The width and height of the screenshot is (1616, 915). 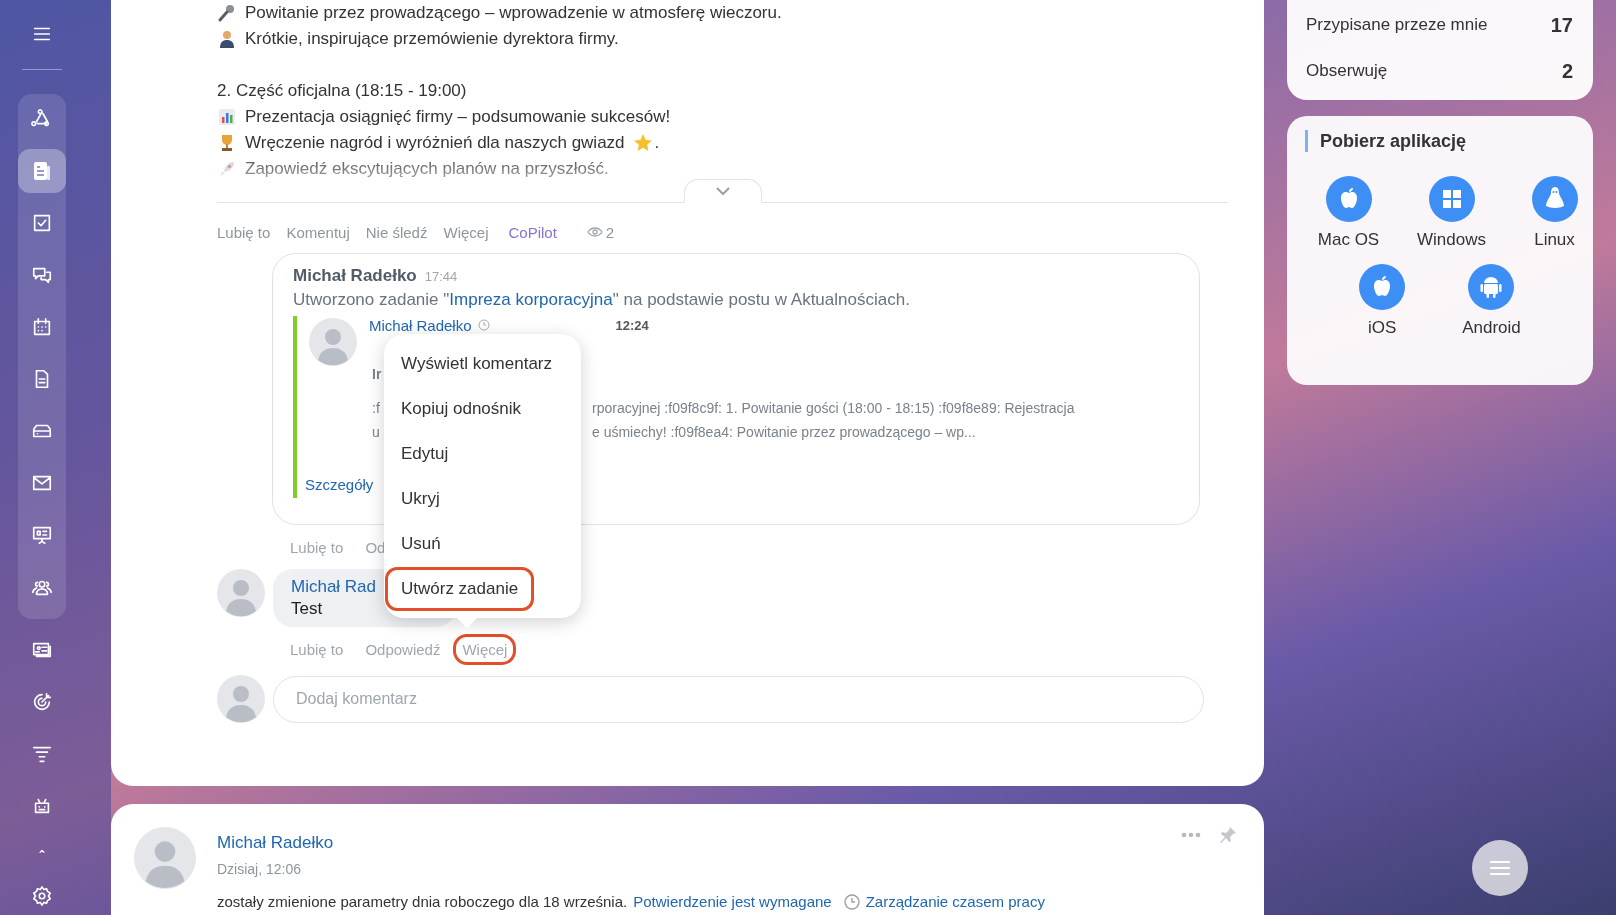 I want to click on menu-item: Ukryj, so click(x=420, y=499).